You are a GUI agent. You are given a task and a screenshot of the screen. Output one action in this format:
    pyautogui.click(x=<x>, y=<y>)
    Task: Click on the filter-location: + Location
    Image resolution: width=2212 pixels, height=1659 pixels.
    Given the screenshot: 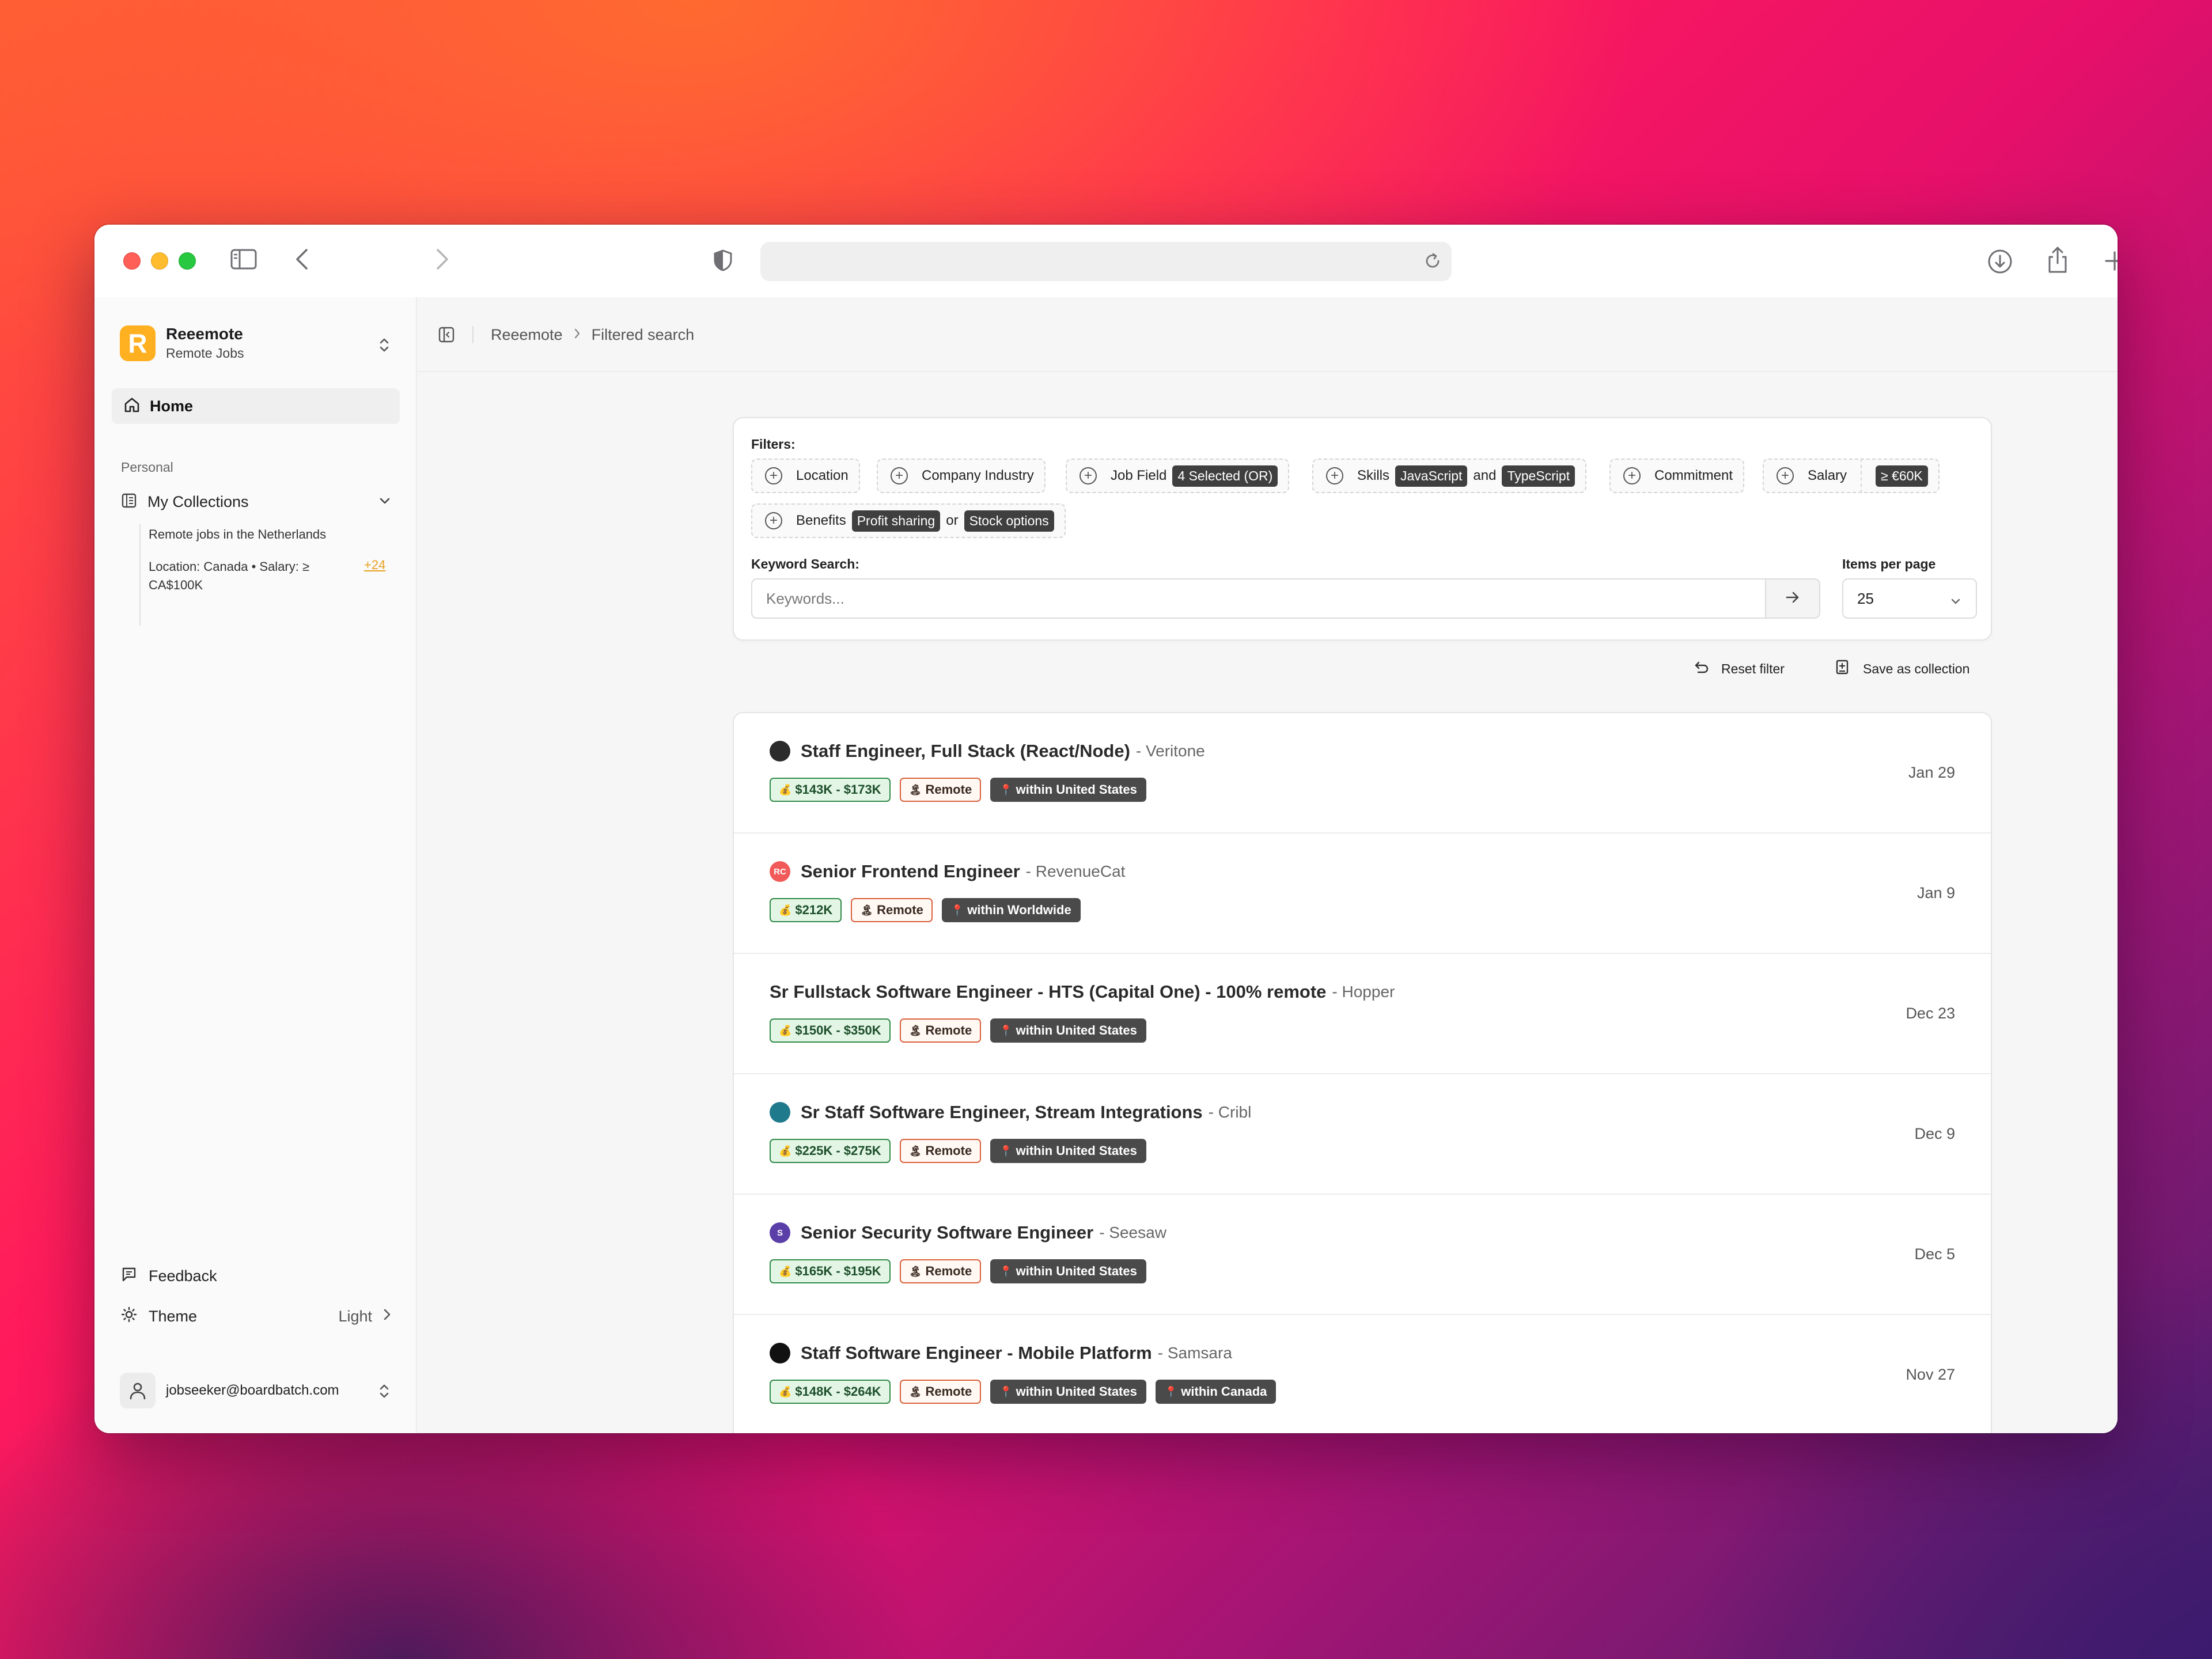 What is the action you would take?
    pyautogui.click(x=805, y=476)
    